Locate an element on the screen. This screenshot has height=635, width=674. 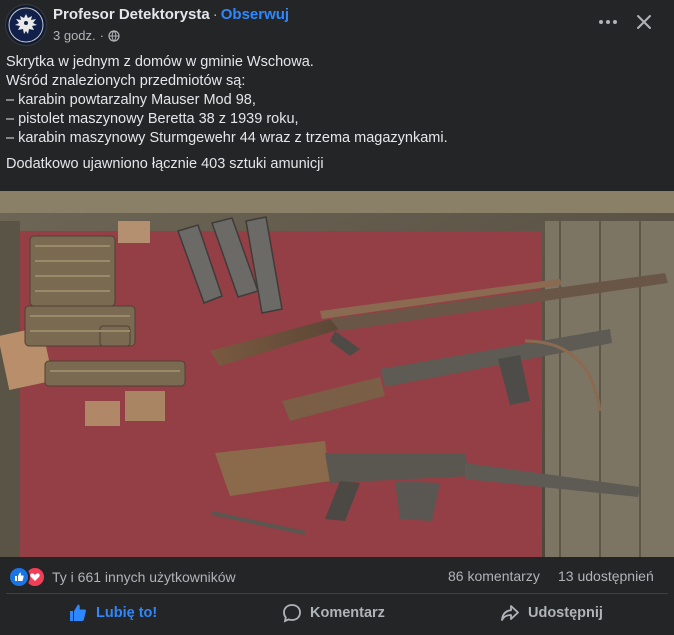
author-line: Profesor Detektorysta · Obserwuj is located at coordinates (171, 14).